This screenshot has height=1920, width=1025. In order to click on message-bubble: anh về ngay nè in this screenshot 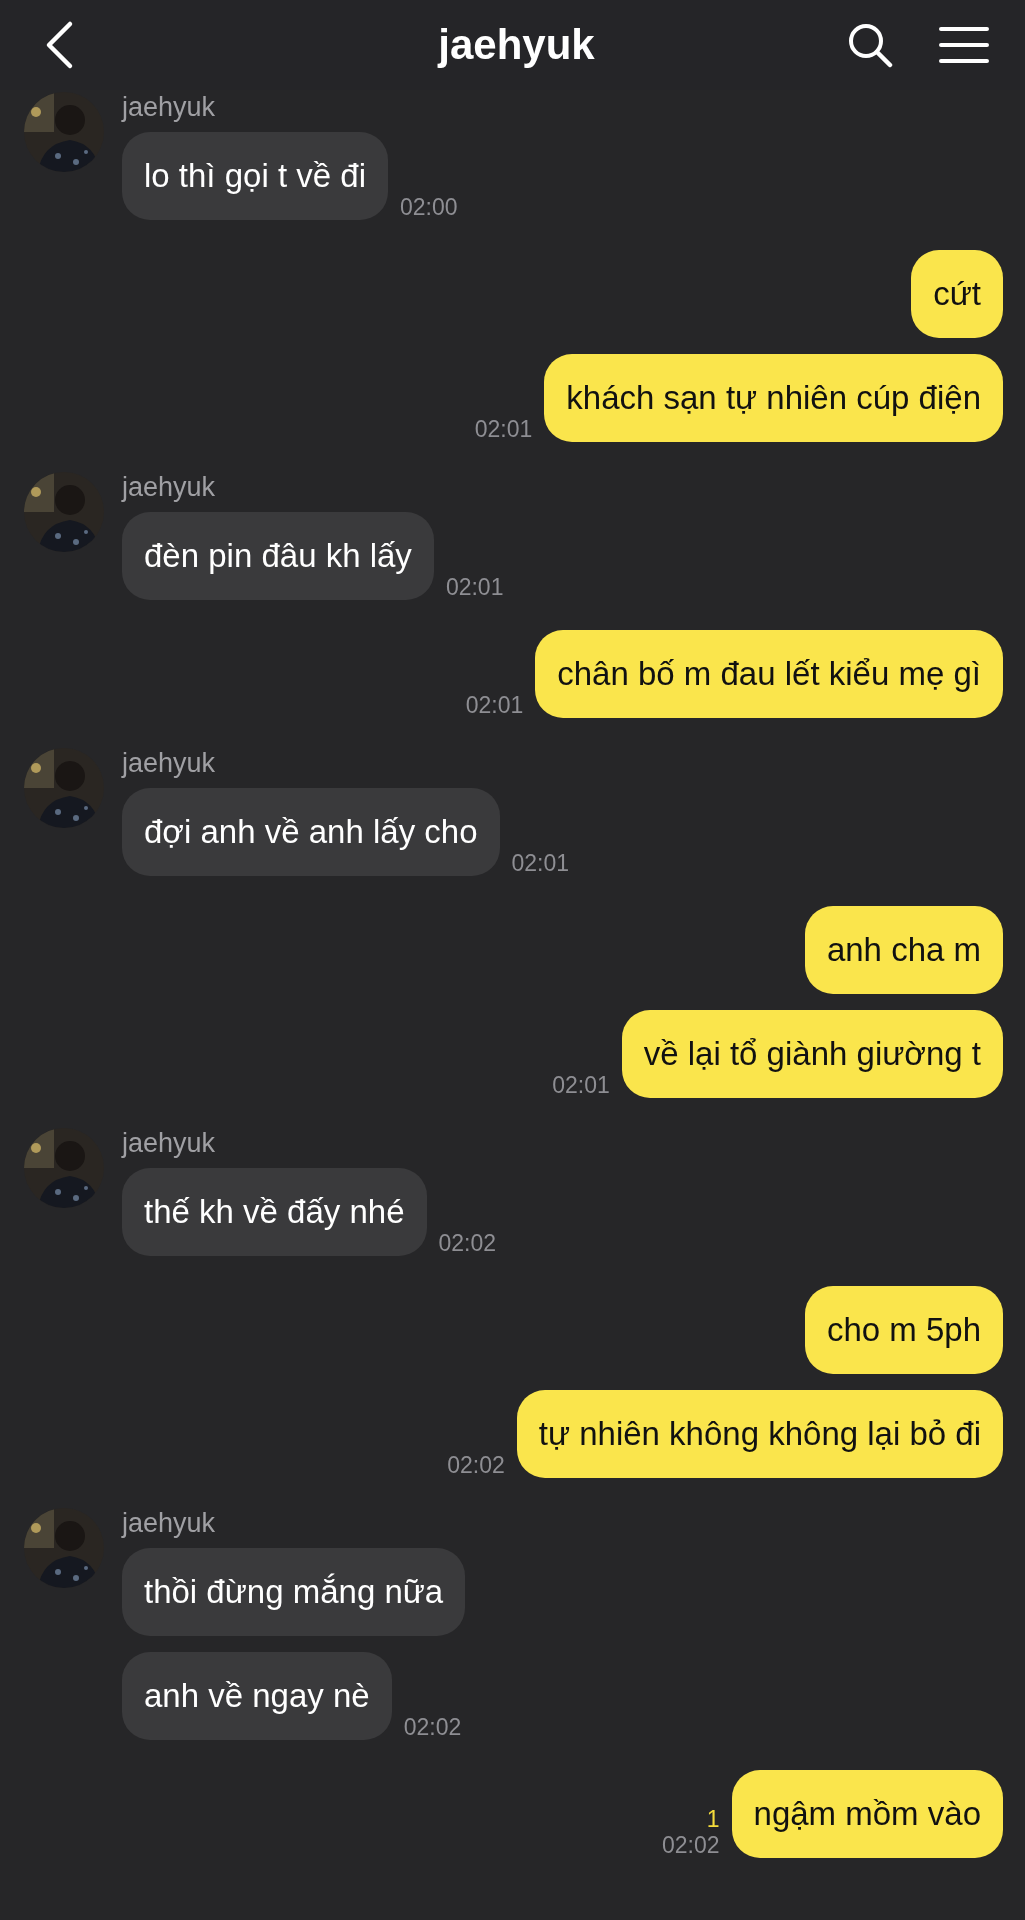, I will do `click(257, 1696)`.